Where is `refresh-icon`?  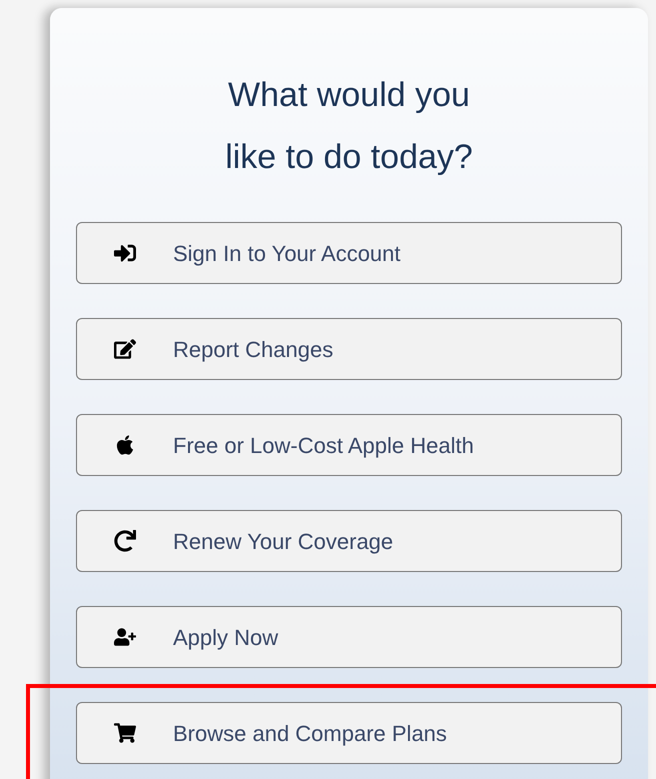
refresh-icon is located at coordinates (125, 541).